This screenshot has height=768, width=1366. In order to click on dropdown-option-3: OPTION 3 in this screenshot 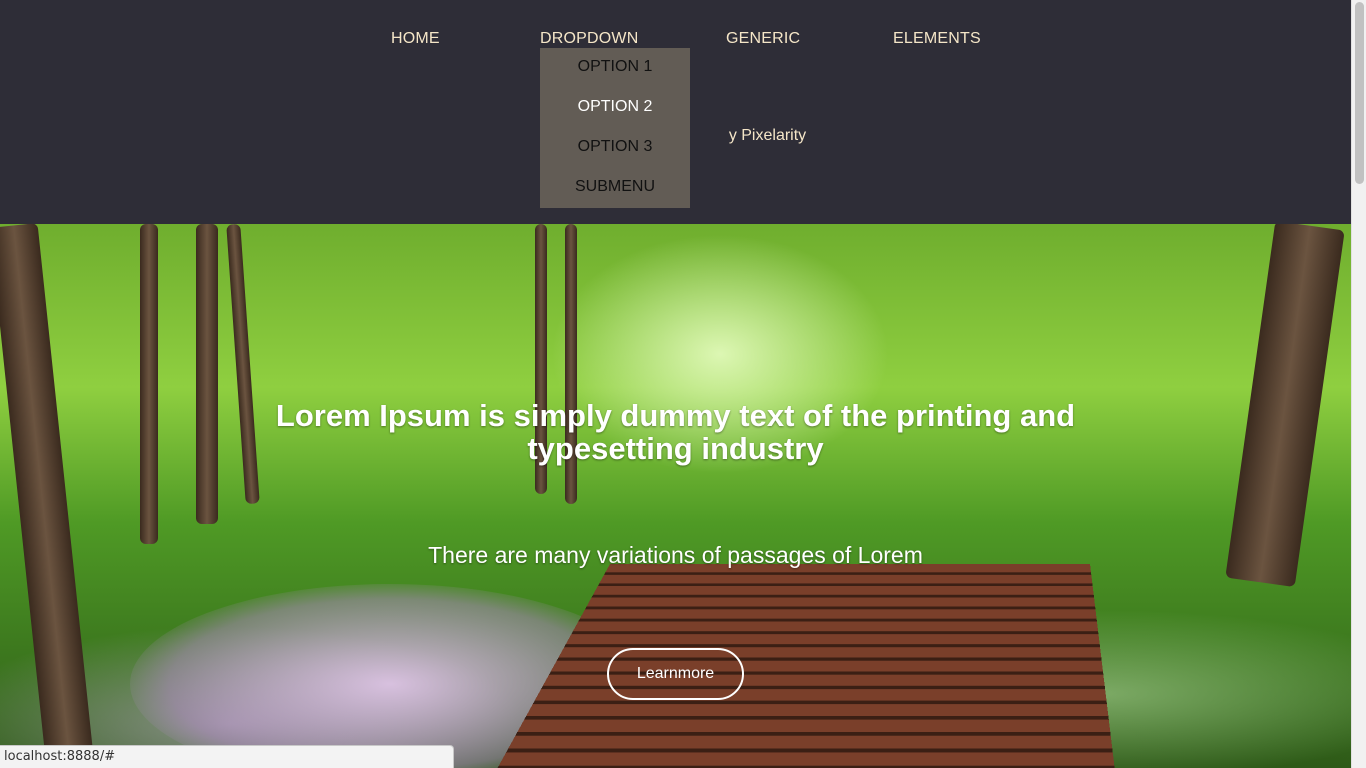, I will do `click(615, 148)`.